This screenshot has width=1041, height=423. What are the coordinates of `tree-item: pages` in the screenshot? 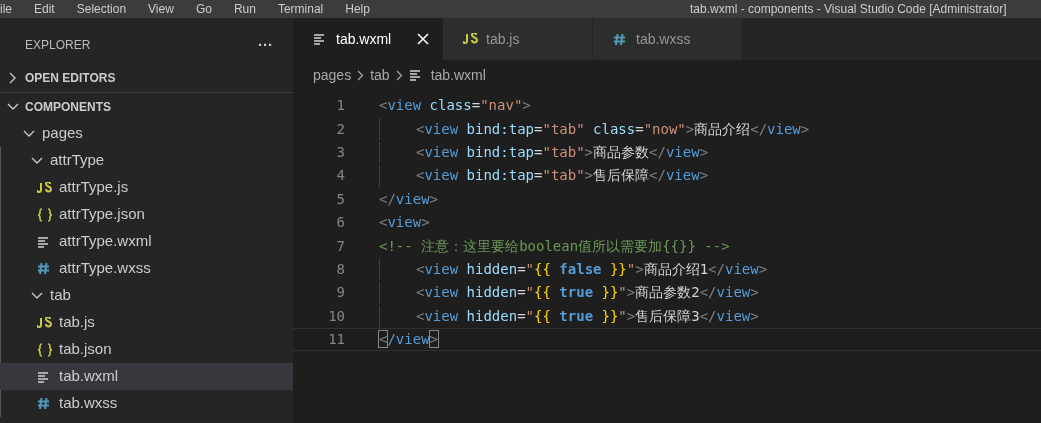 It's located at (146, 133).